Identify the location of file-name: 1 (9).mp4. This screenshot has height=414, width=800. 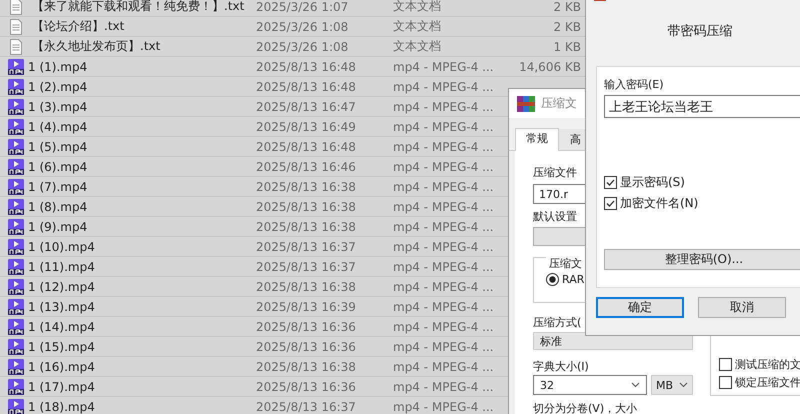
(142, 227).